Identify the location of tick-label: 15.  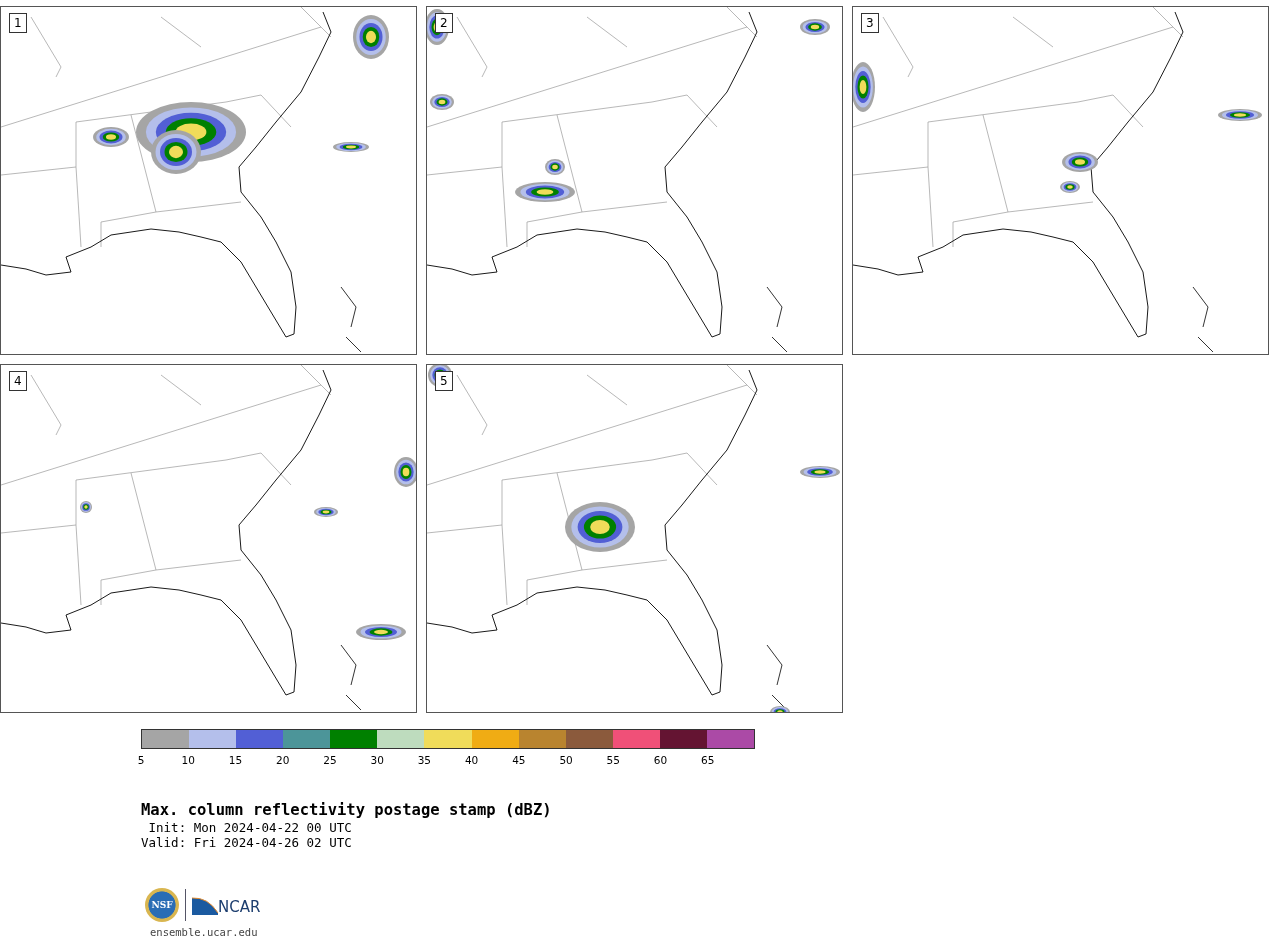
(235, 760).